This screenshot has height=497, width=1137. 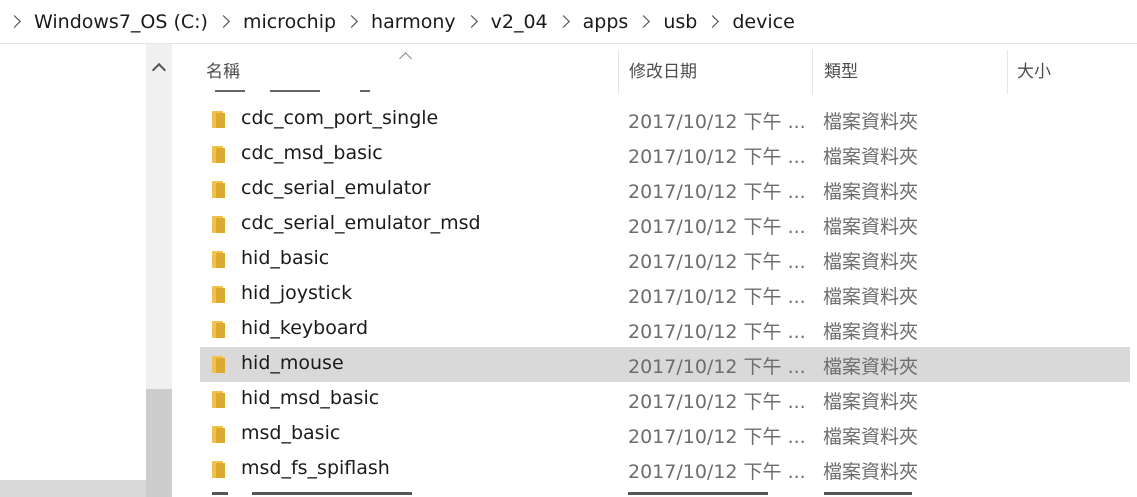 I want to click on breadcrumb-item: usb, so click(x=680, y=22).